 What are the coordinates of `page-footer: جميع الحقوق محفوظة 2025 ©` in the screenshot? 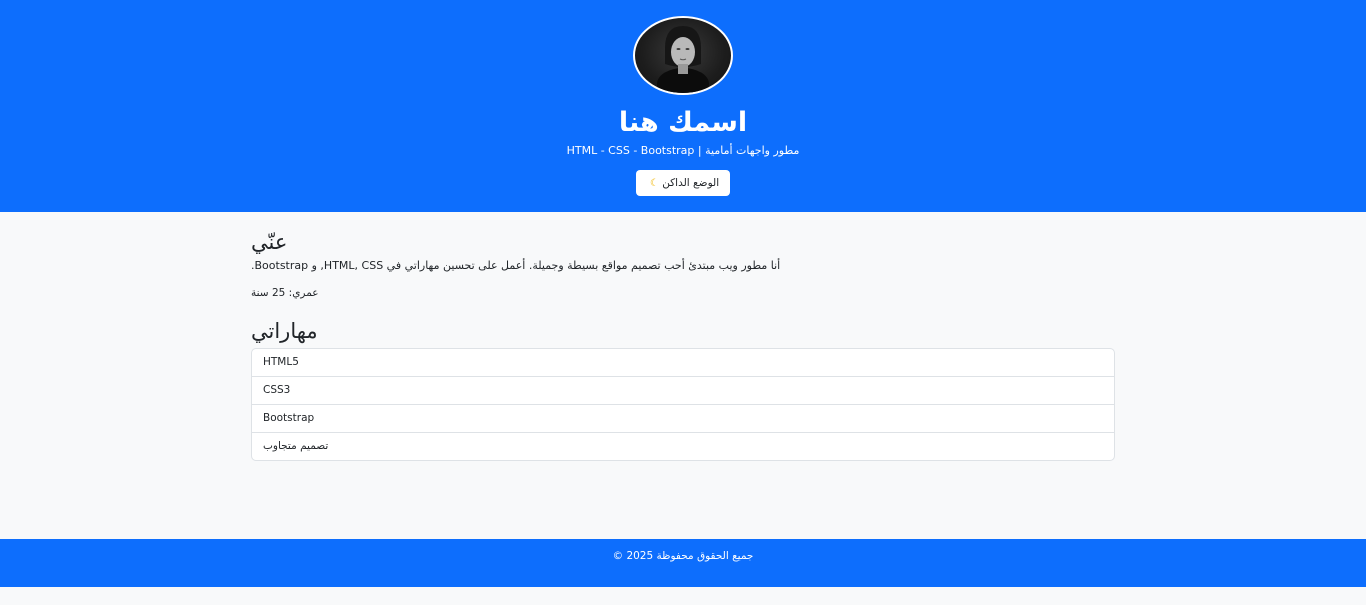 It's located at (683, 563).